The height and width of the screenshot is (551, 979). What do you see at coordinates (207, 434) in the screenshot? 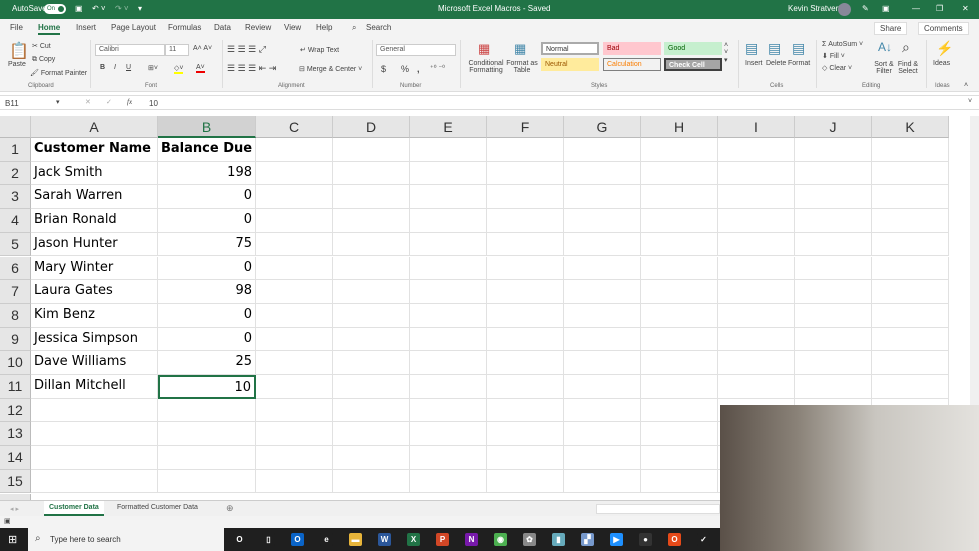
I see `cell-b13` at bounding box center [207, 434].